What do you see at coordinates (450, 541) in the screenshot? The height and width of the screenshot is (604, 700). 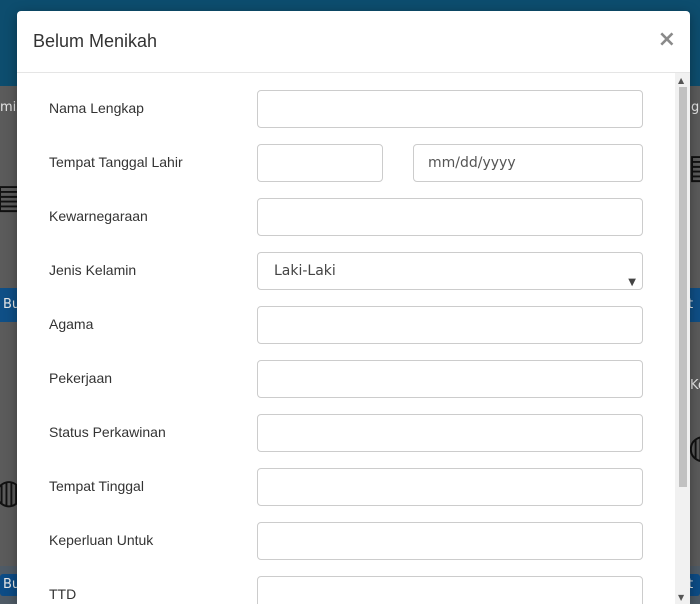 I see `keperluan-untuk-input` at bounding box center [450, 541].